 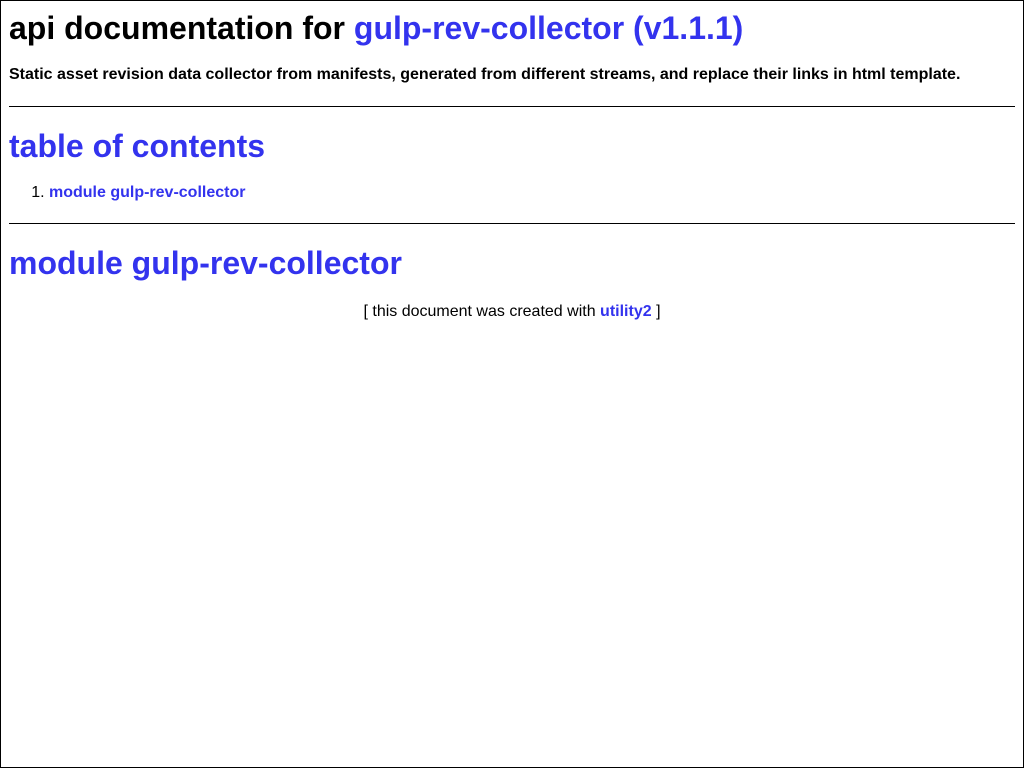 What do you see at coordinates (147, 192) in the screenshot?
I see `toc-link-module-gulp-rev-collector: module gulp-rev-collector` at bounding box center [147, 192].